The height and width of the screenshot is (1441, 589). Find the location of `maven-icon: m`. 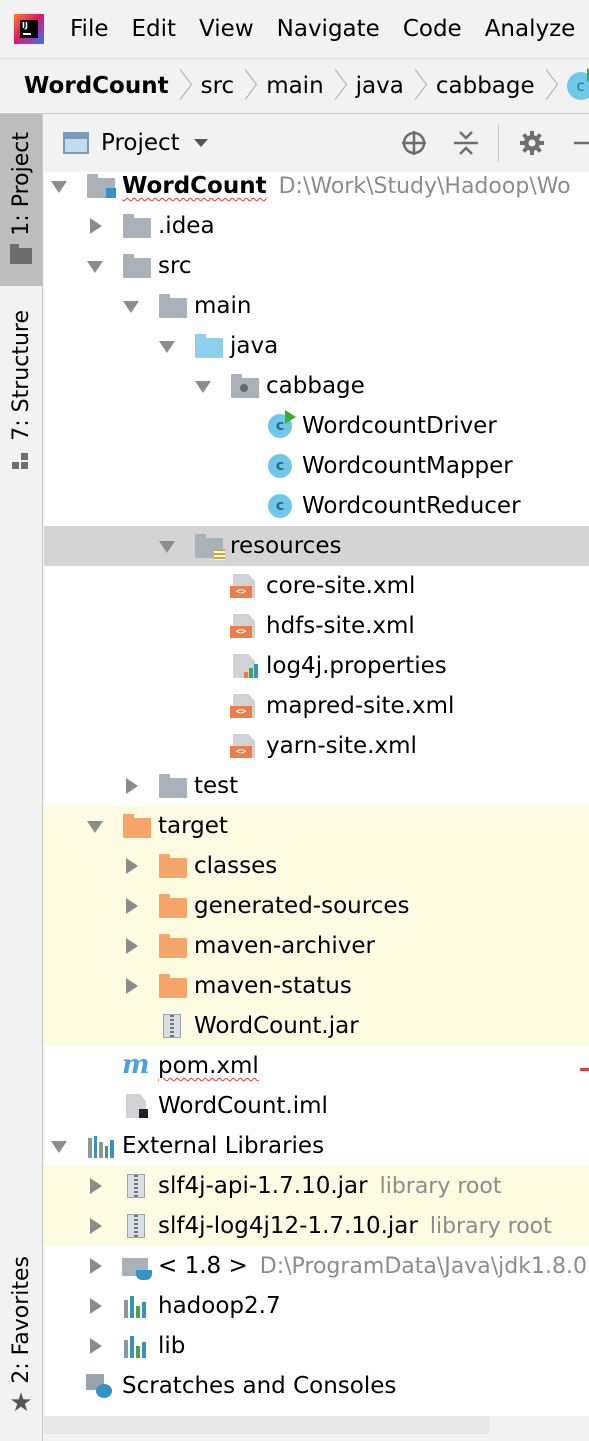

maven-icon: m is located at coordinates (136, 1065).